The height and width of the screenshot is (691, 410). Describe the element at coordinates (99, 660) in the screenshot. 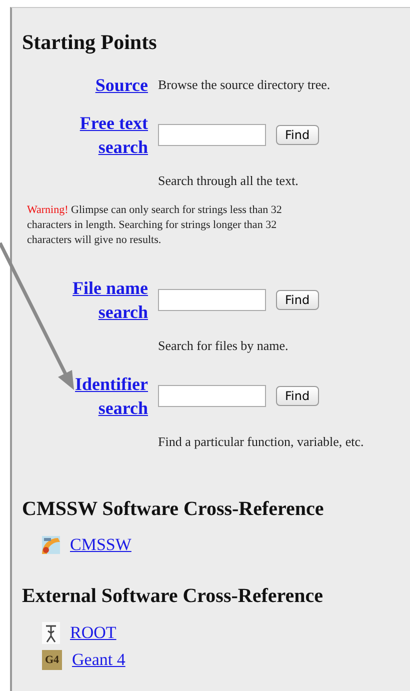

I see `project-link: Geant 4` at that location.